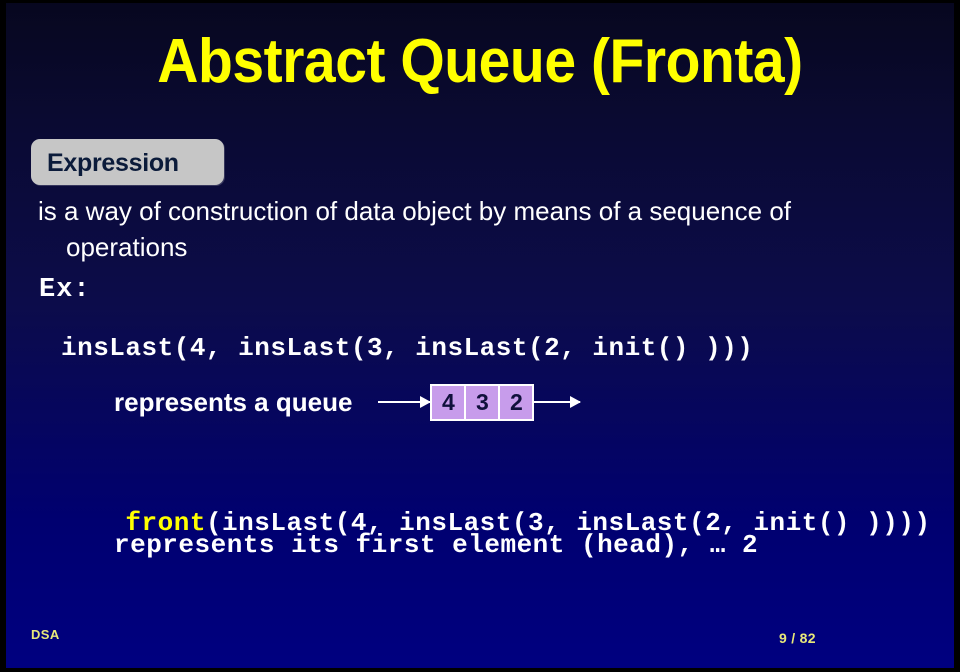  I want to click on expression-term-label: Expression, so click(113, 163).